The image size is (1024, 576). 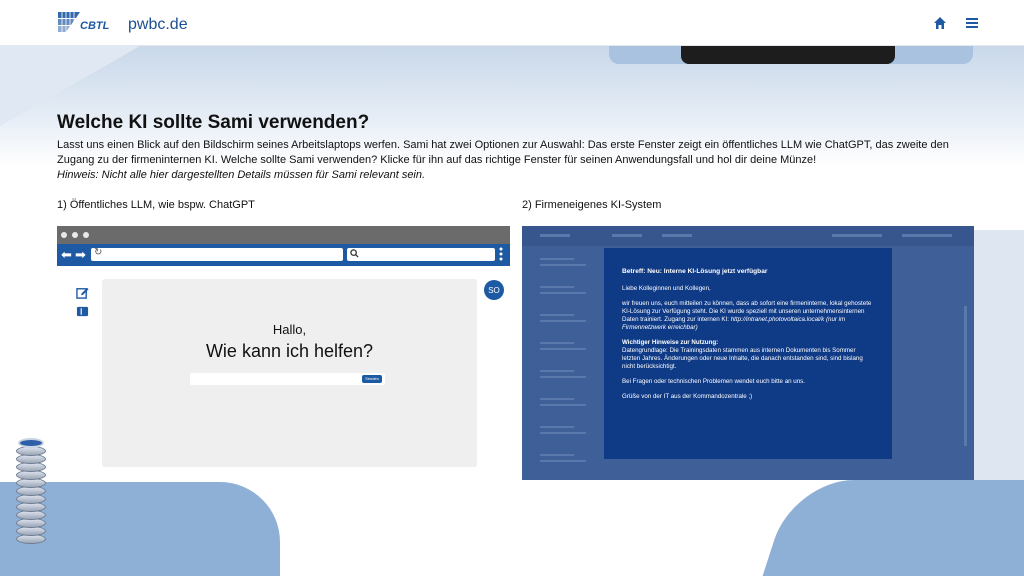 I want to click on chat-greeting: Hallo,, so click(x=289, y=329).